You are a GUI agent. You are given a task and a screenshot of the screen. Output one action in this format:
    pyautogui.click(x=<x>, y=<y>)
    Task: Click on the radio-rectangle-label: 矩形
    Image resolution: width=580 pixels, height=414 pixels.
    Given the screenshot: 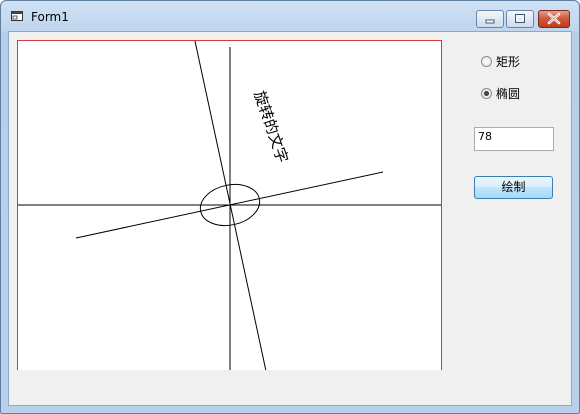 What is the action you would take?
    pyautogui.click(x=508, y=61)
    